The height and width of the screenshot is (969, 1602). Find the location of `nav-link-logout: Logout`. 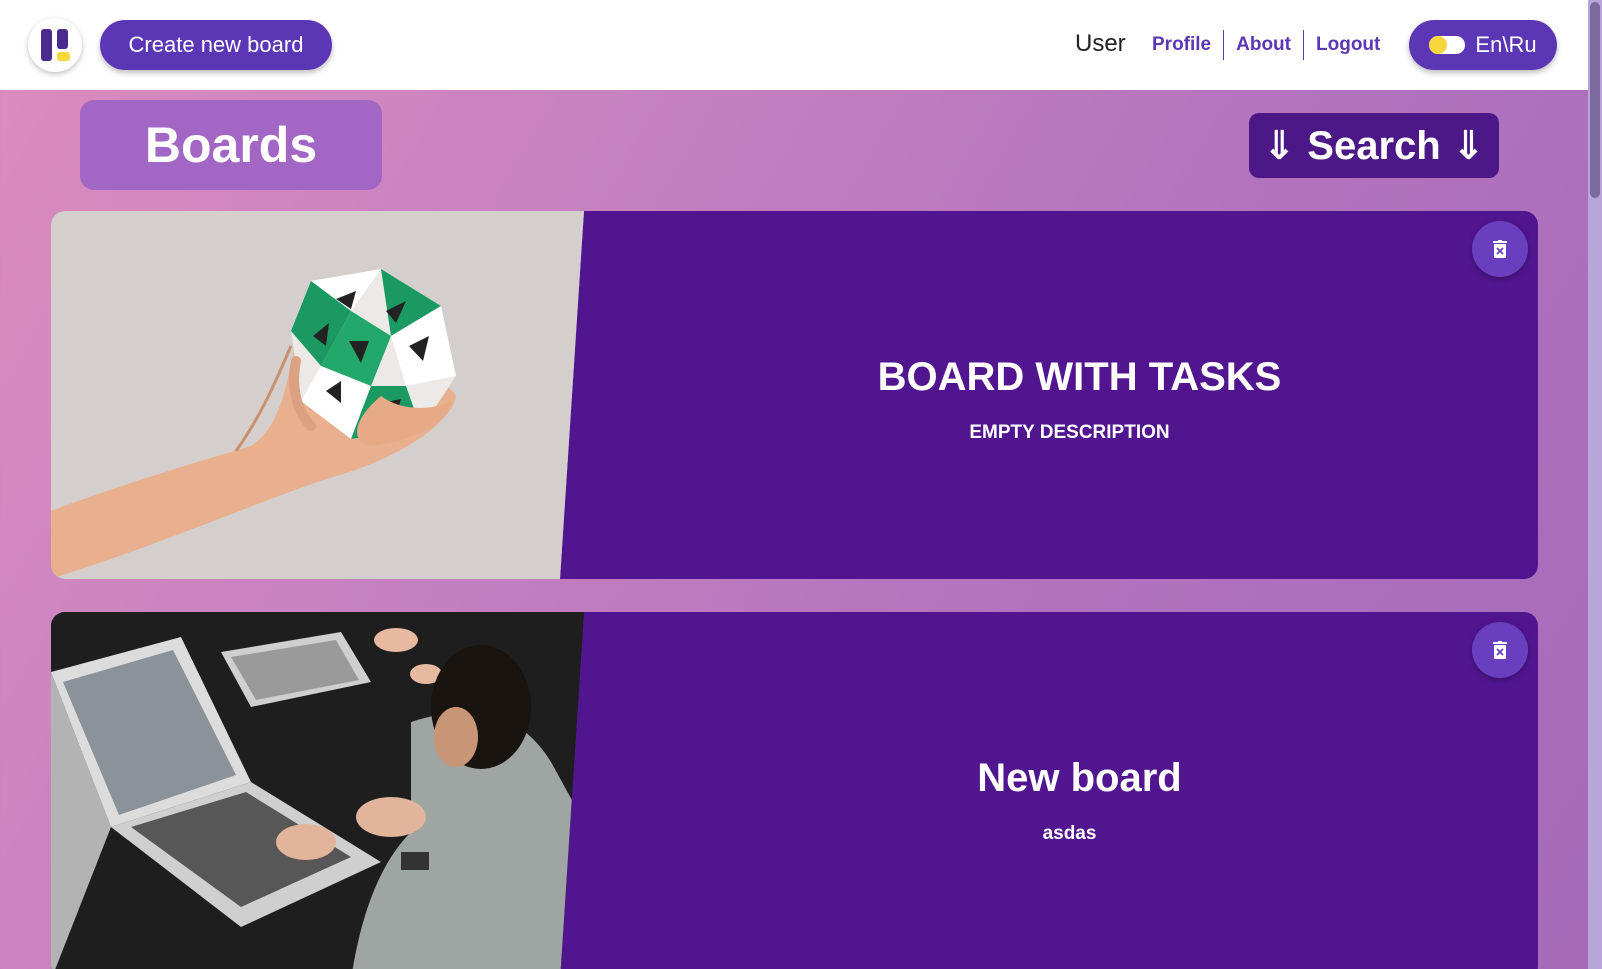

nav-link-logout: Logout is located at coordinates (1347, 45).